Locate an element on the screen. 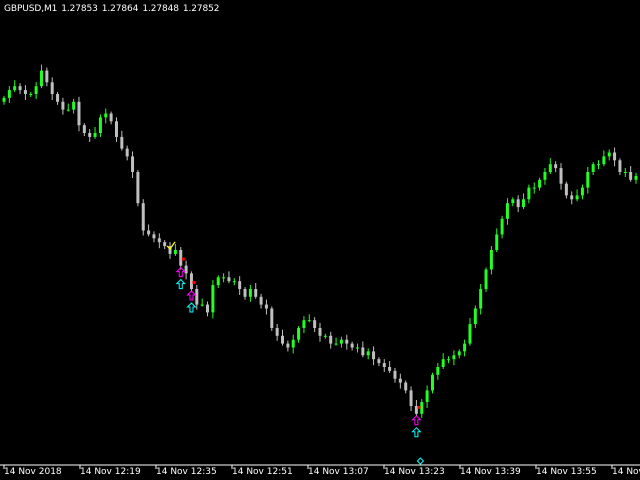  time-tick-label: 14 Nov 13:23 is located at coordinates (414, 472).